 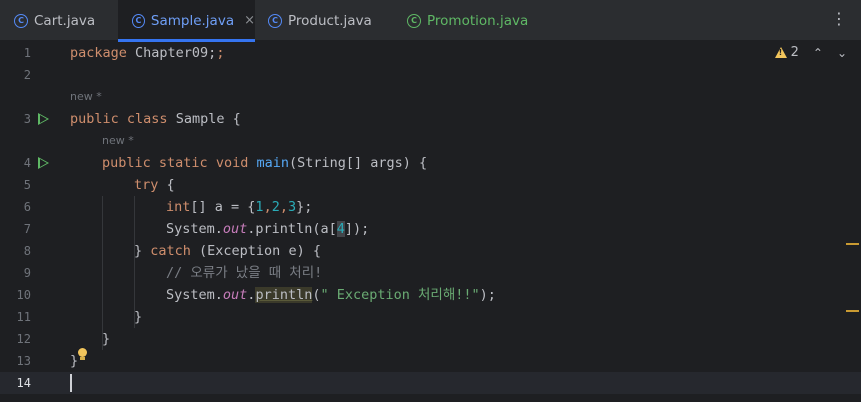 I want to click on warning-icon, so click(x=780, y=52).